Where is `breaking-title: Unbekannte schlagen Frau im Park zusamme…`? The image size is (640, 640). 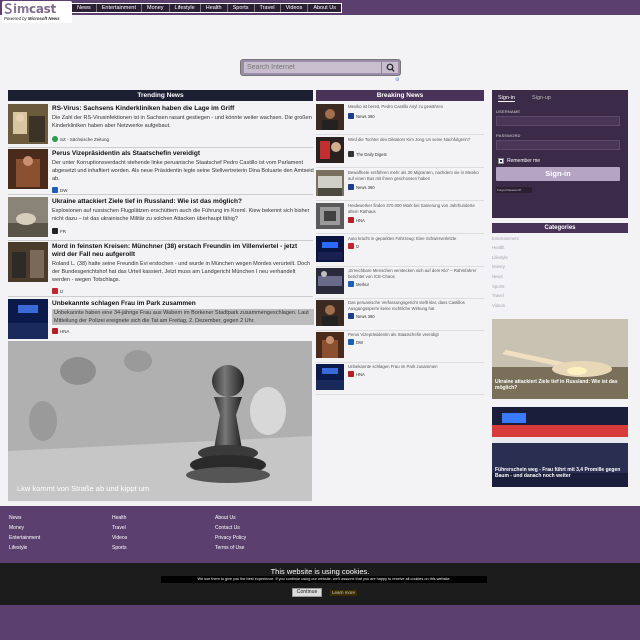
breaking-title: Unbekannte schlagen Frau im Park zusamme… is located at coordinates (415, 367).